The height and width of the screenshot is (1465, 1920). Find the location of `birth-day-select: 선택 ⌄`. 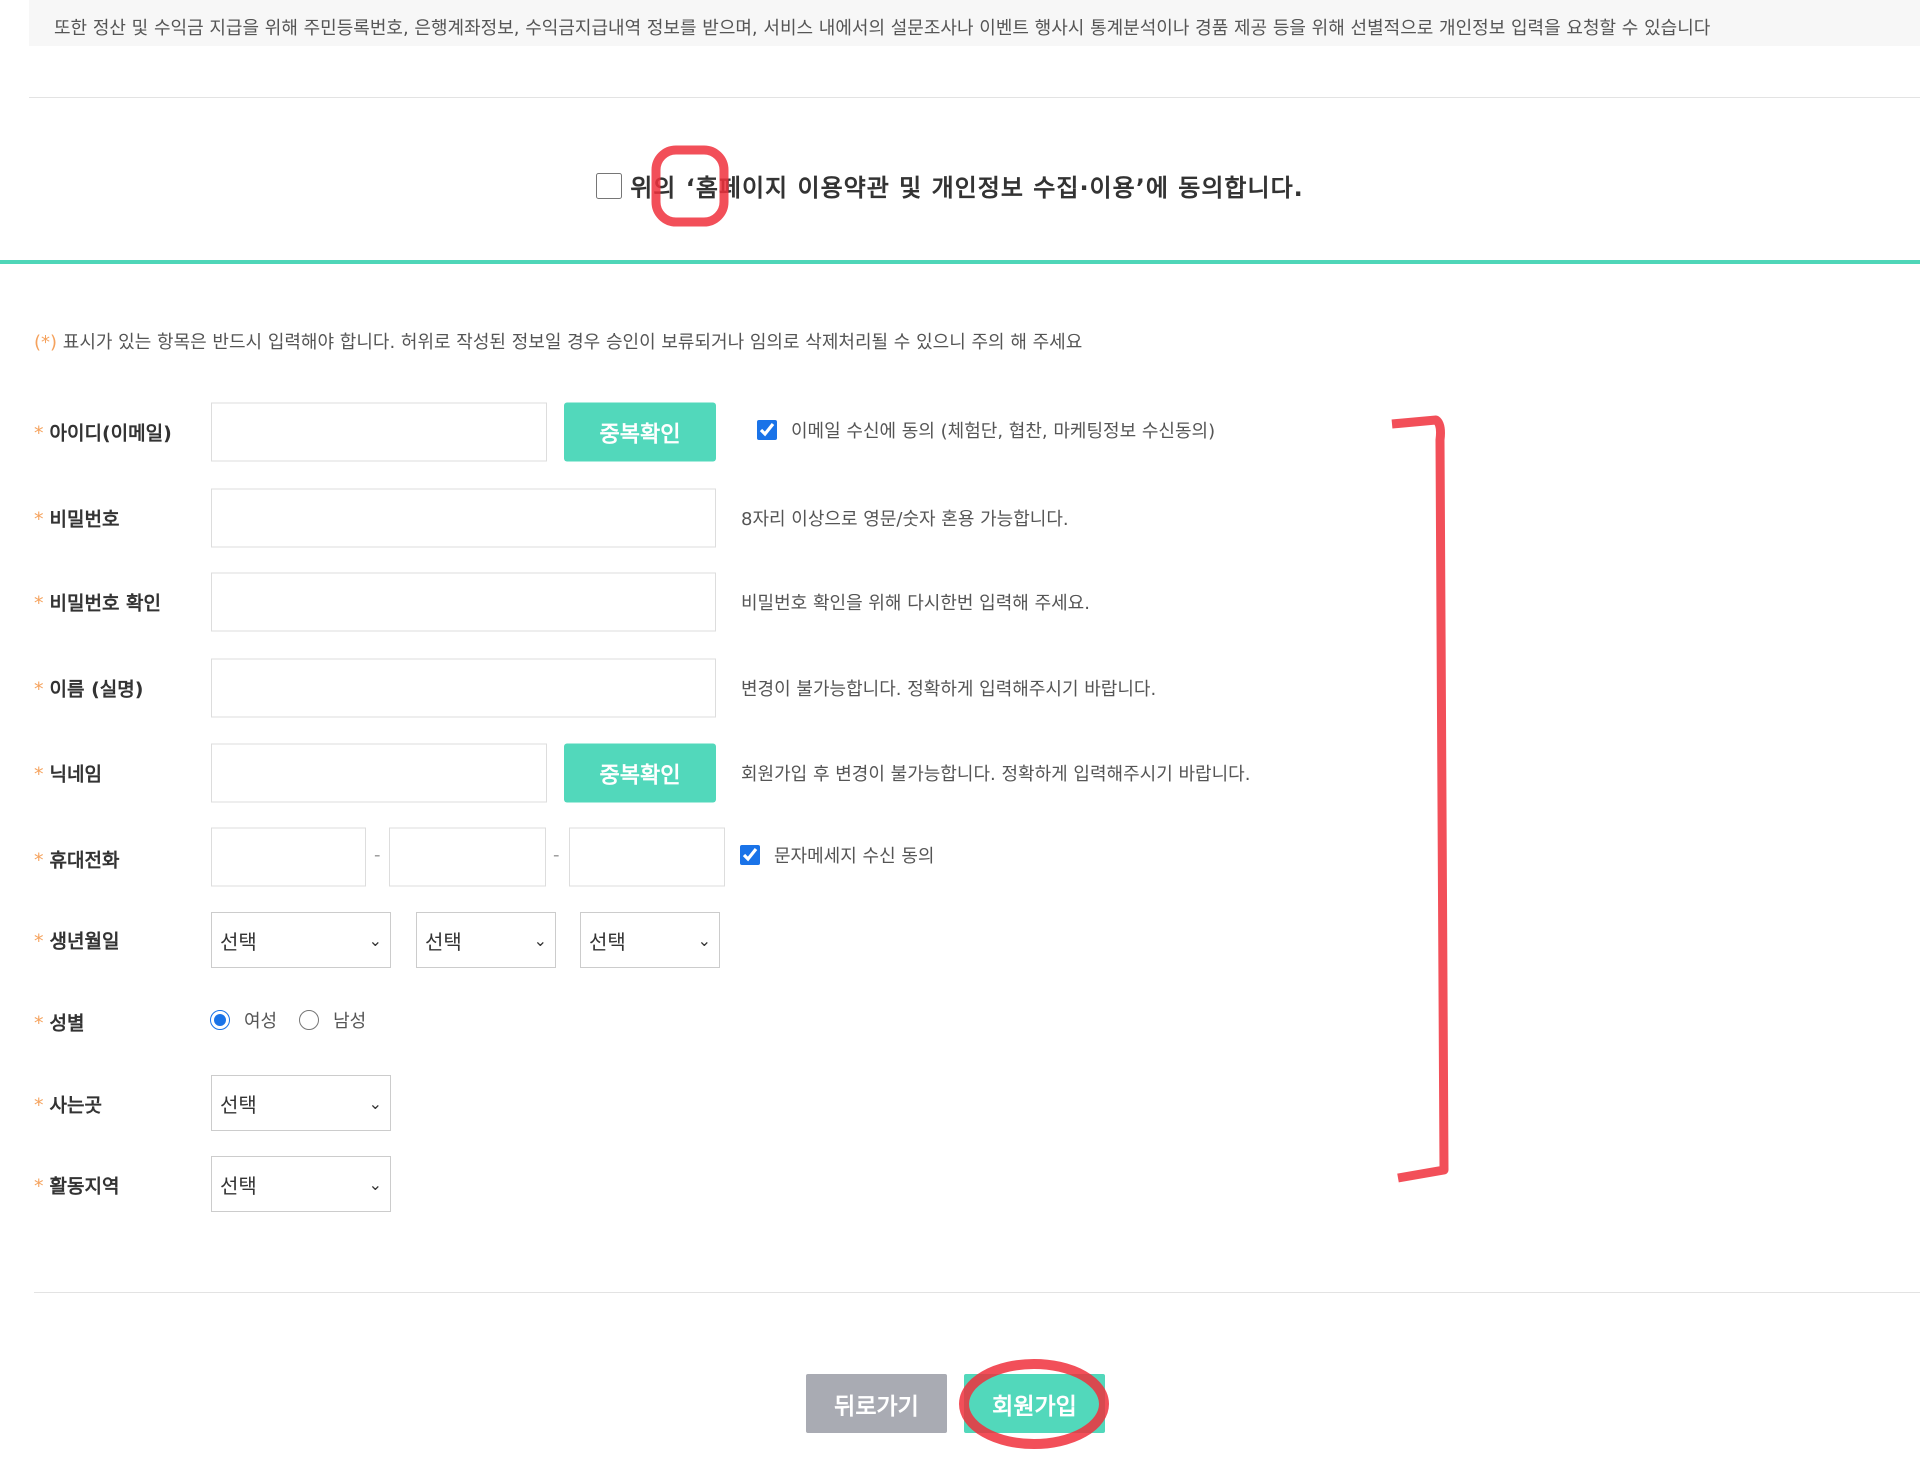

birth-day-select: 선택 ⌄ is located at coordinates (650, 940).